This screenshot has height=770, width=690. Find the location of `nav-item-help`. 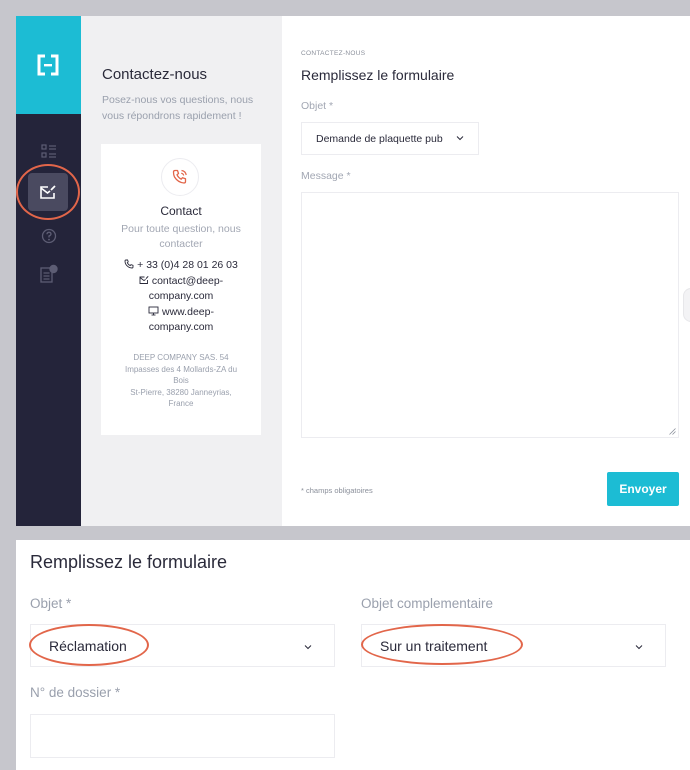

nav-item-help is located at coordinates (48, 236).